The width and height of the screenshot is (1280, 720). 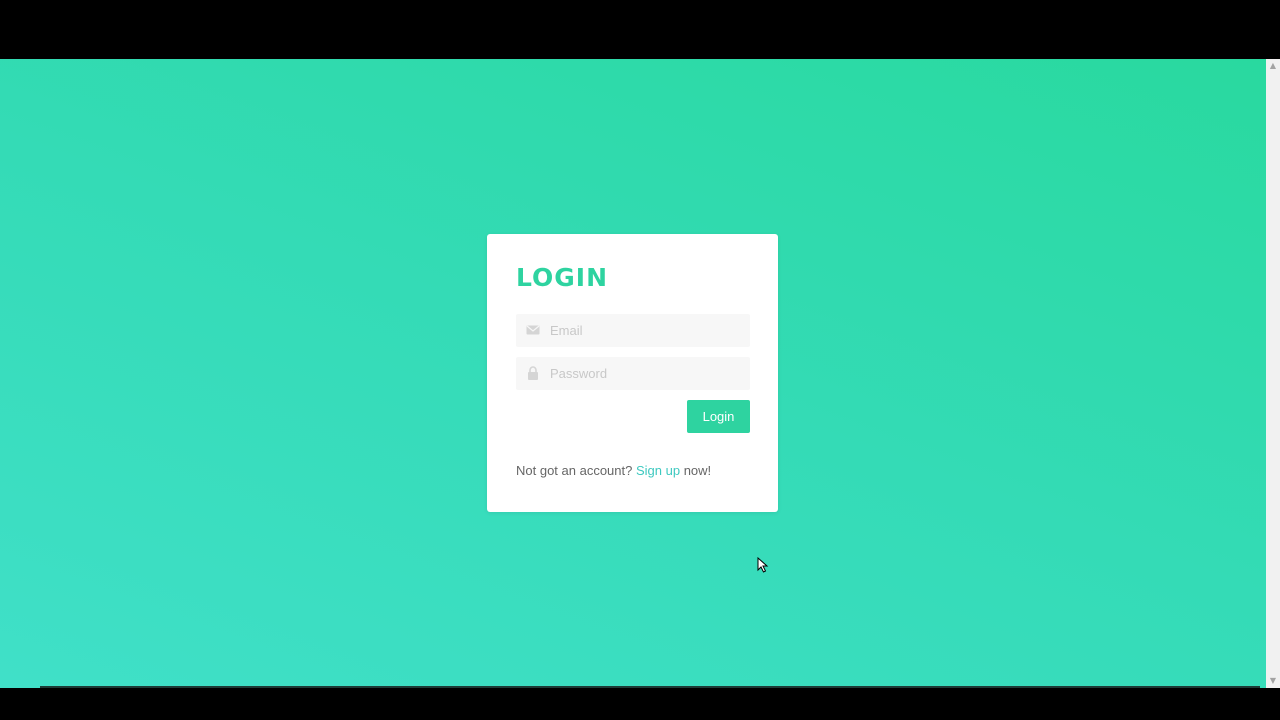 I want to click on password-input, so click(x=647, y=373).